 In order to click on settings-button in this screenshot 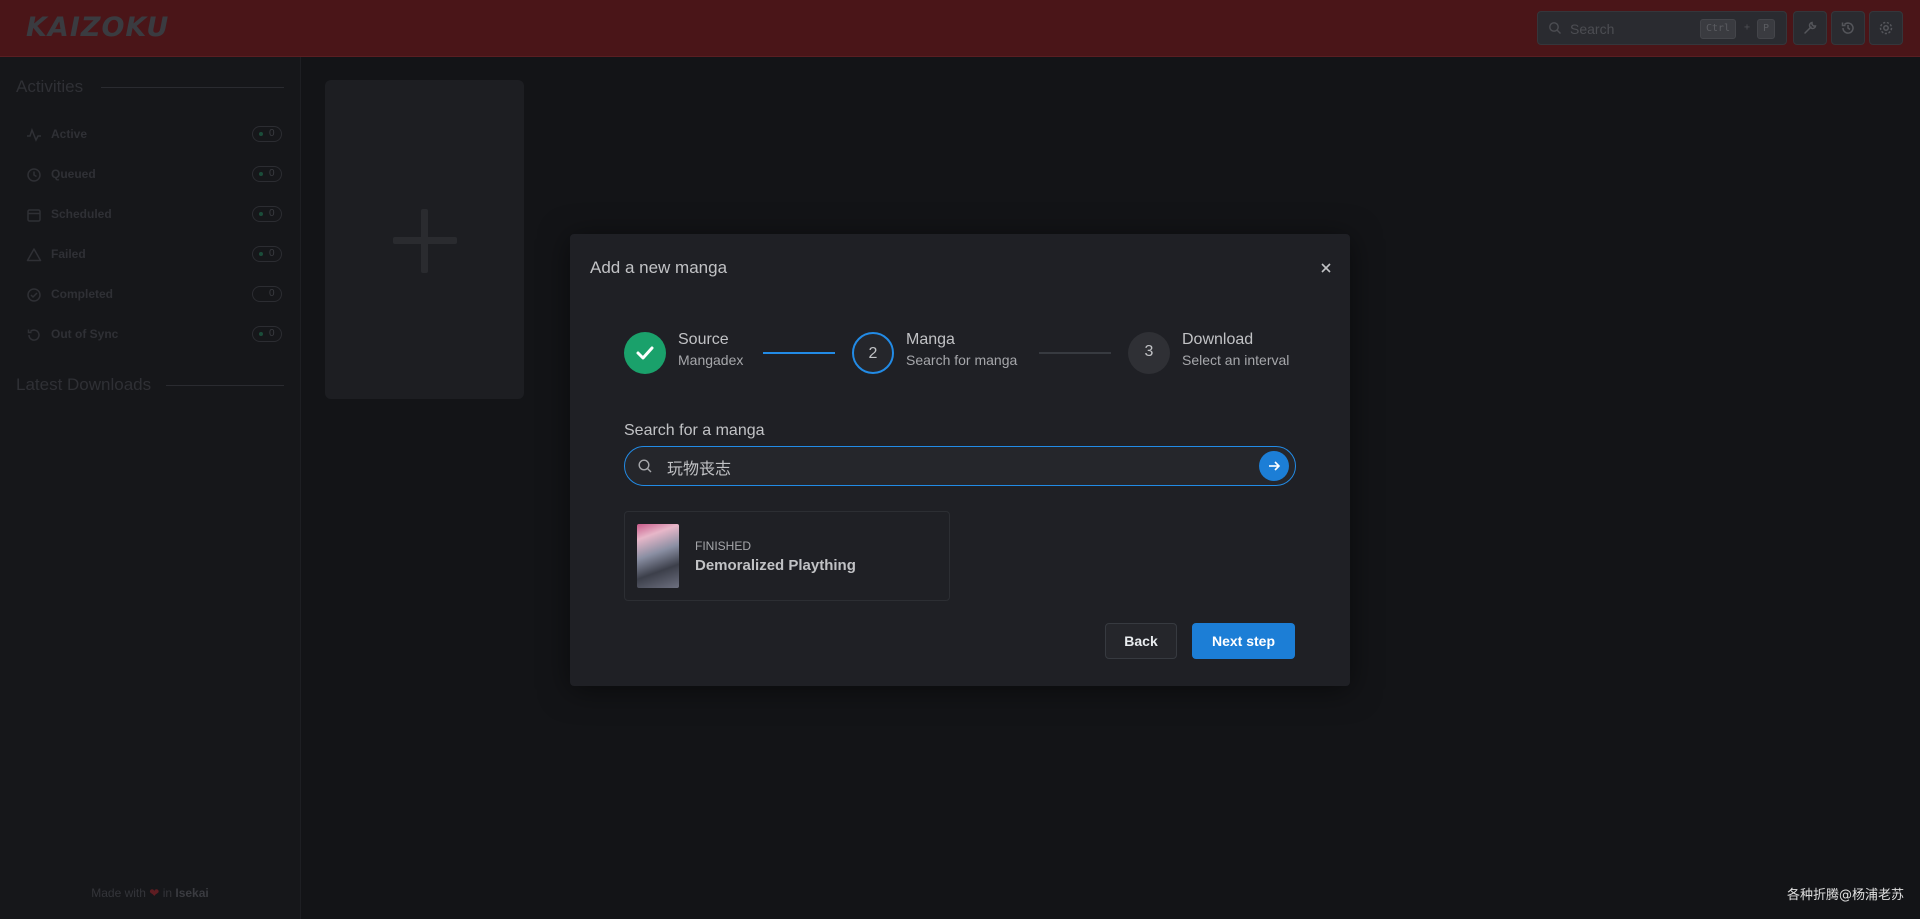, I will do `click(1886, 28)`.